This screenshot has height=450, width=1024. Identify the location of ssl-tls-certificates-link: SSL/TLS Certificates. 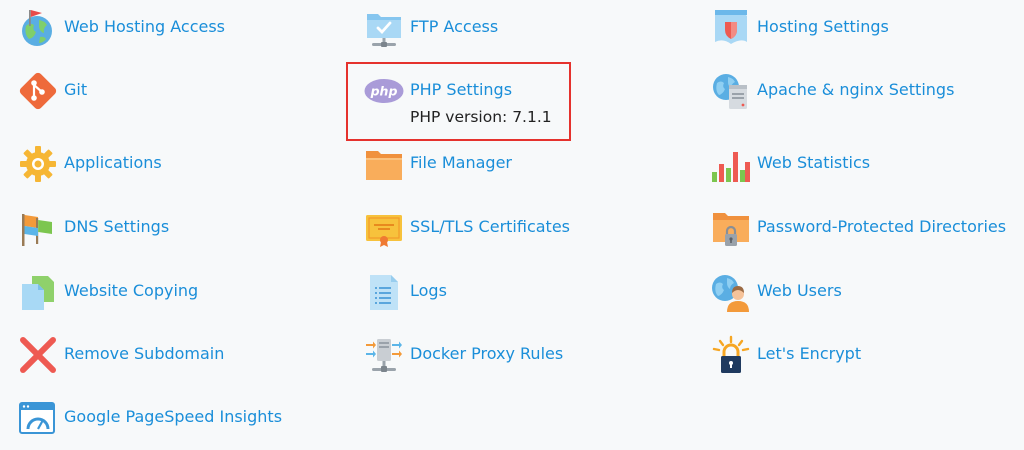
(467, 228).